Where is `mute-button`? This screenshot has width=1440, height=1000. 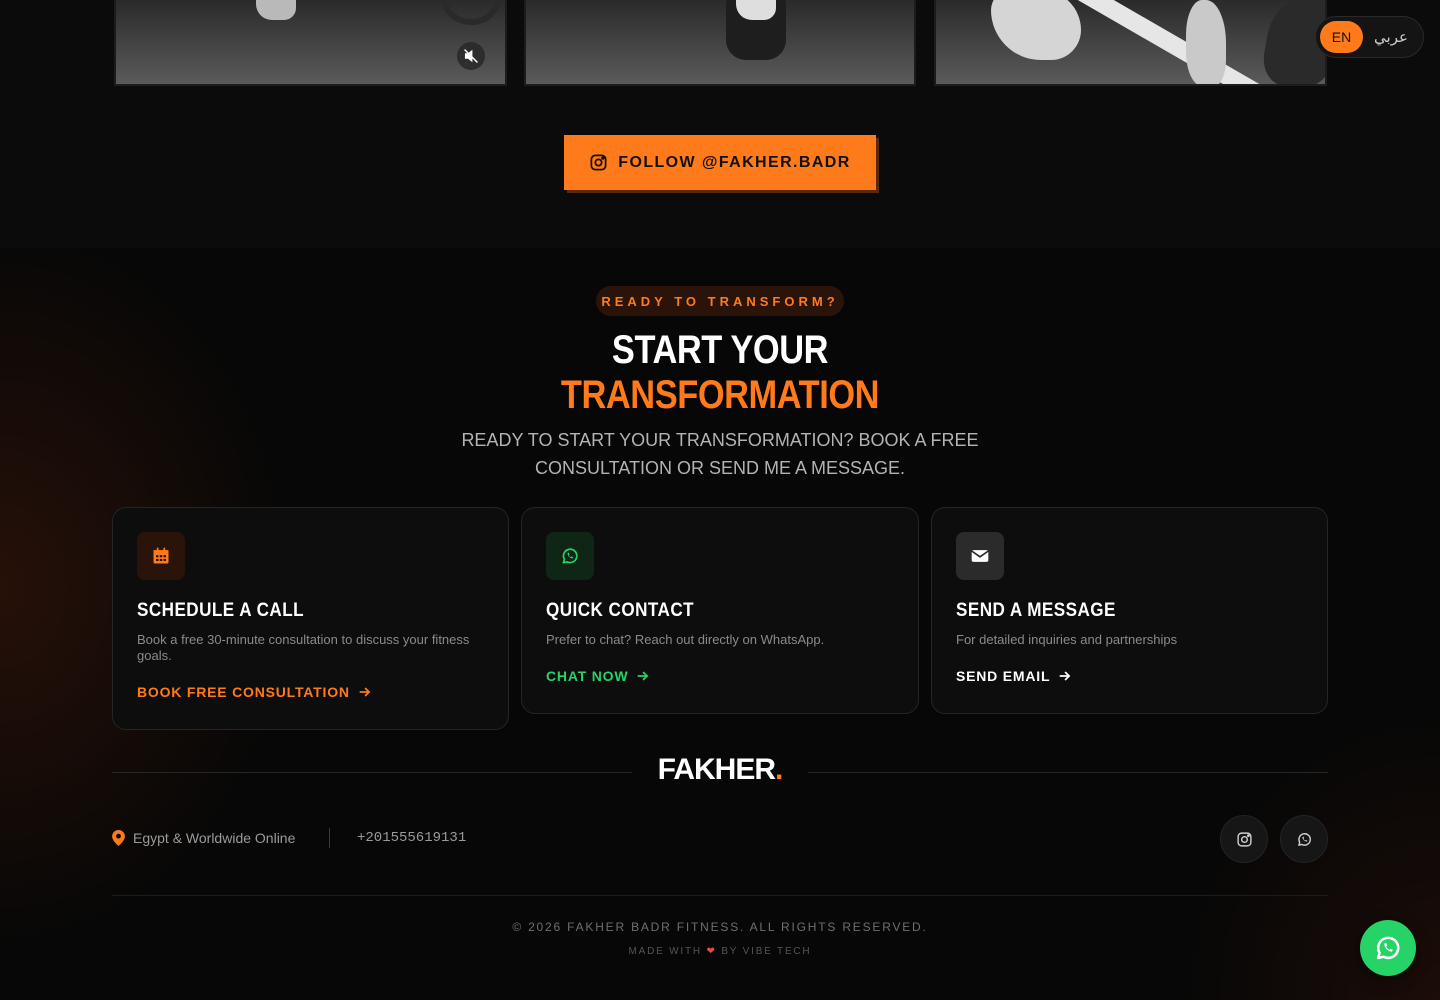 mute-button is located at coordinates (471, 56).